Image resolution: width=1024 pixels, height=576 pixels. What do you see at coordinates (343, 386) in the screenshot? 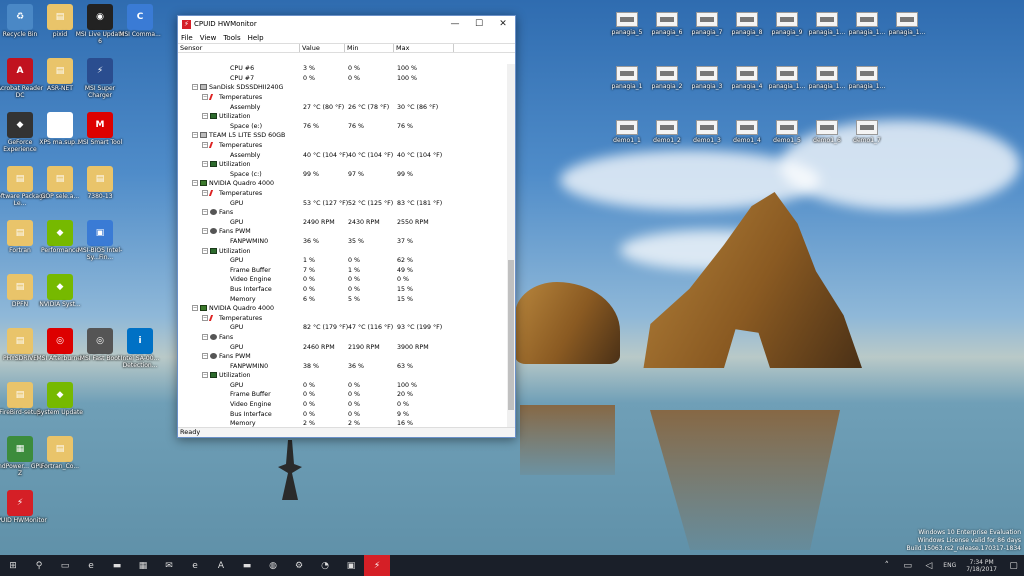
I see `sensor-row: GPU 0 % 0 % 100 %` at bounding box center [343, 386].